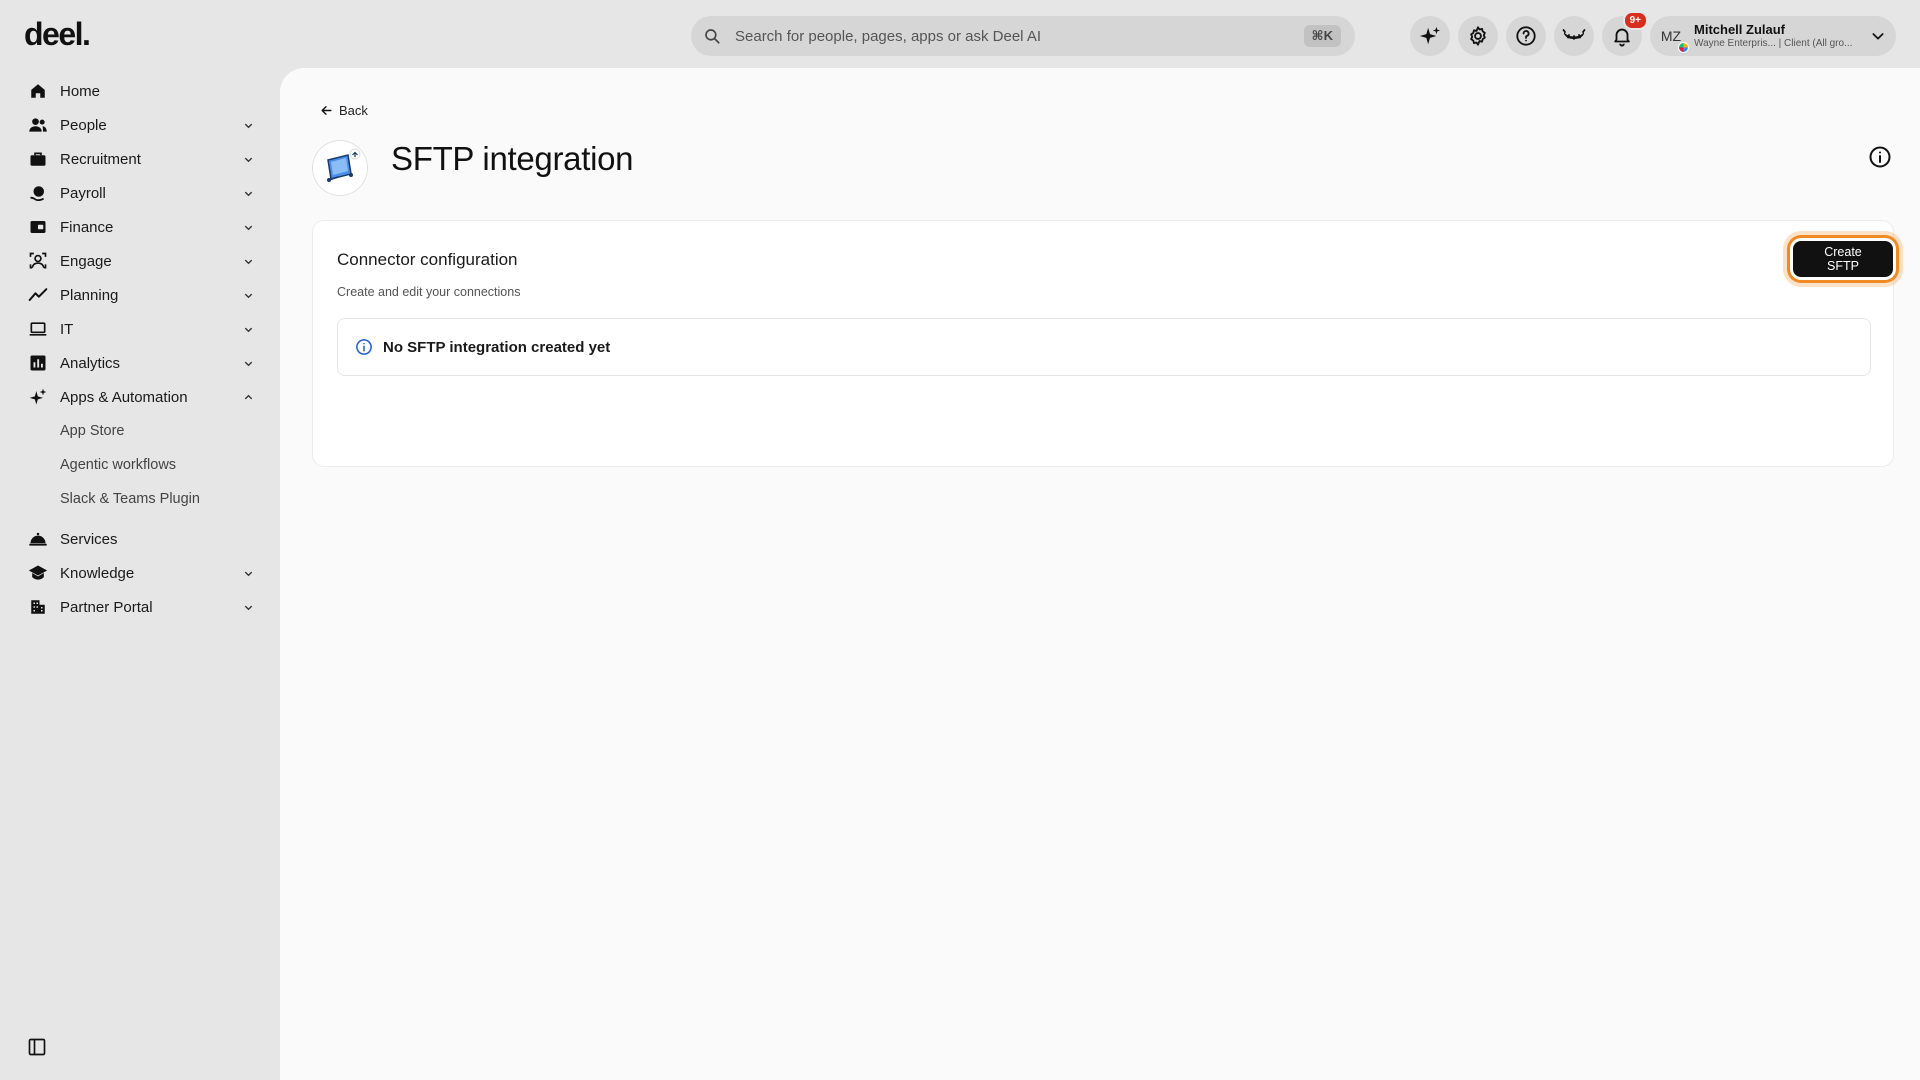  What do you see at coordinates (429, 292) in the screenshot?
I see `card-subtitle: Create and edit your connections` at bounding box center [429, 292].